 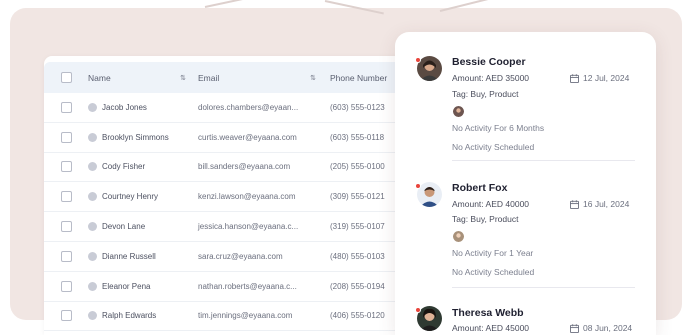 I want to click on contact-amount: Amount: AED 35000, so click(x=491, y=78).